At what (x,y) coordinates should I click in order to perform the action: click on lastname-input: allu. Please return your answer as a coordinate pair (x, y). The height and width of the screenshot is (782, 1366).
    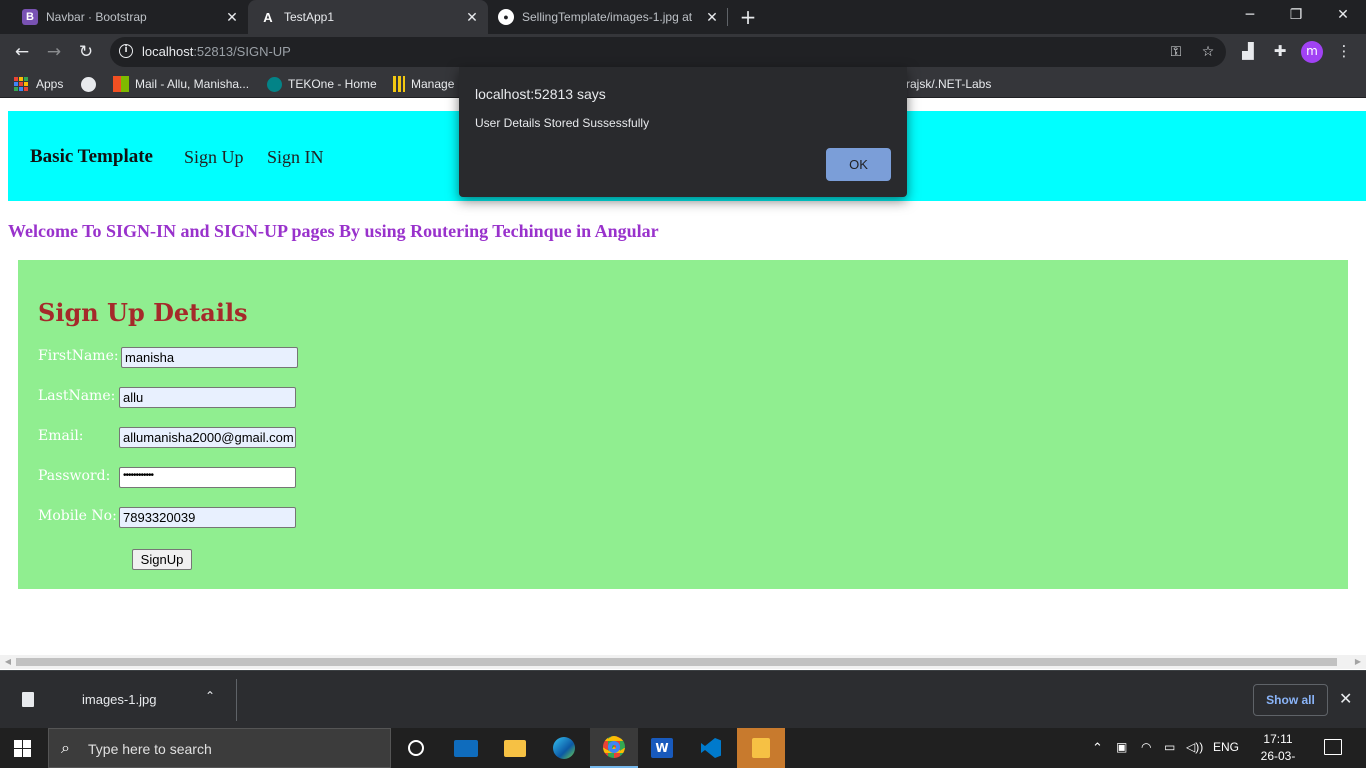
    Looking at the image, I should click on (207, 397).